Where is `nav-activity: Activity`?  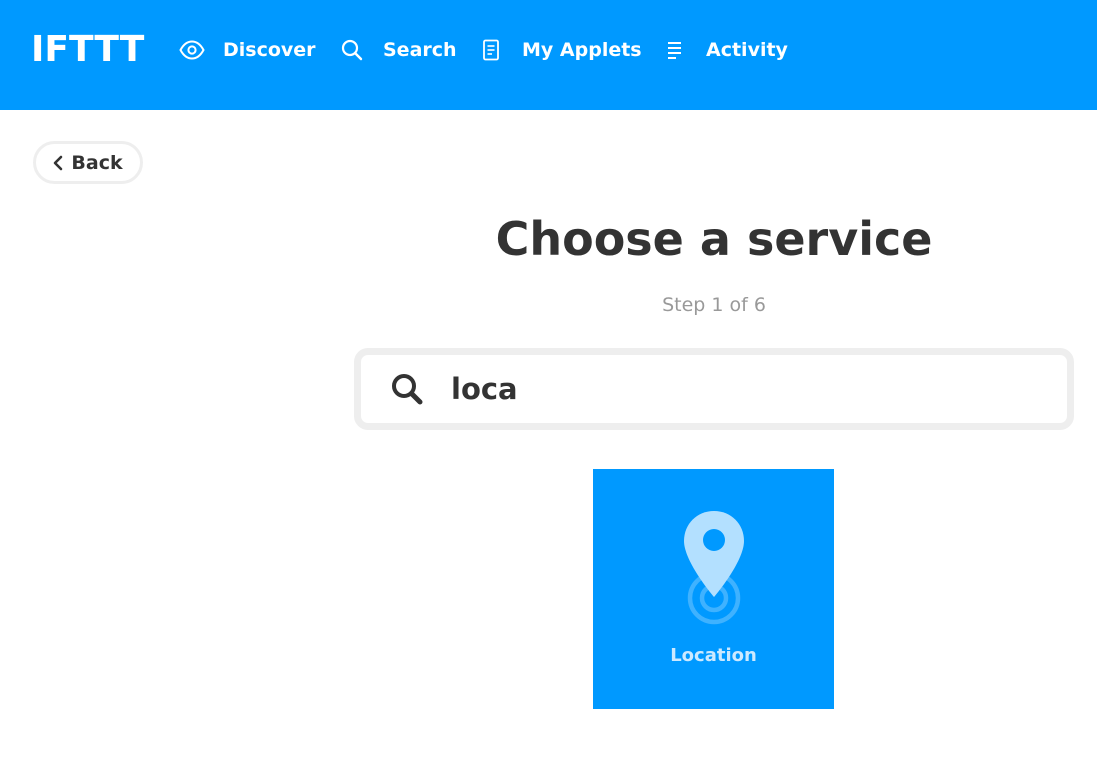
nav-activity: Activity is located at coordinates (725, 50).